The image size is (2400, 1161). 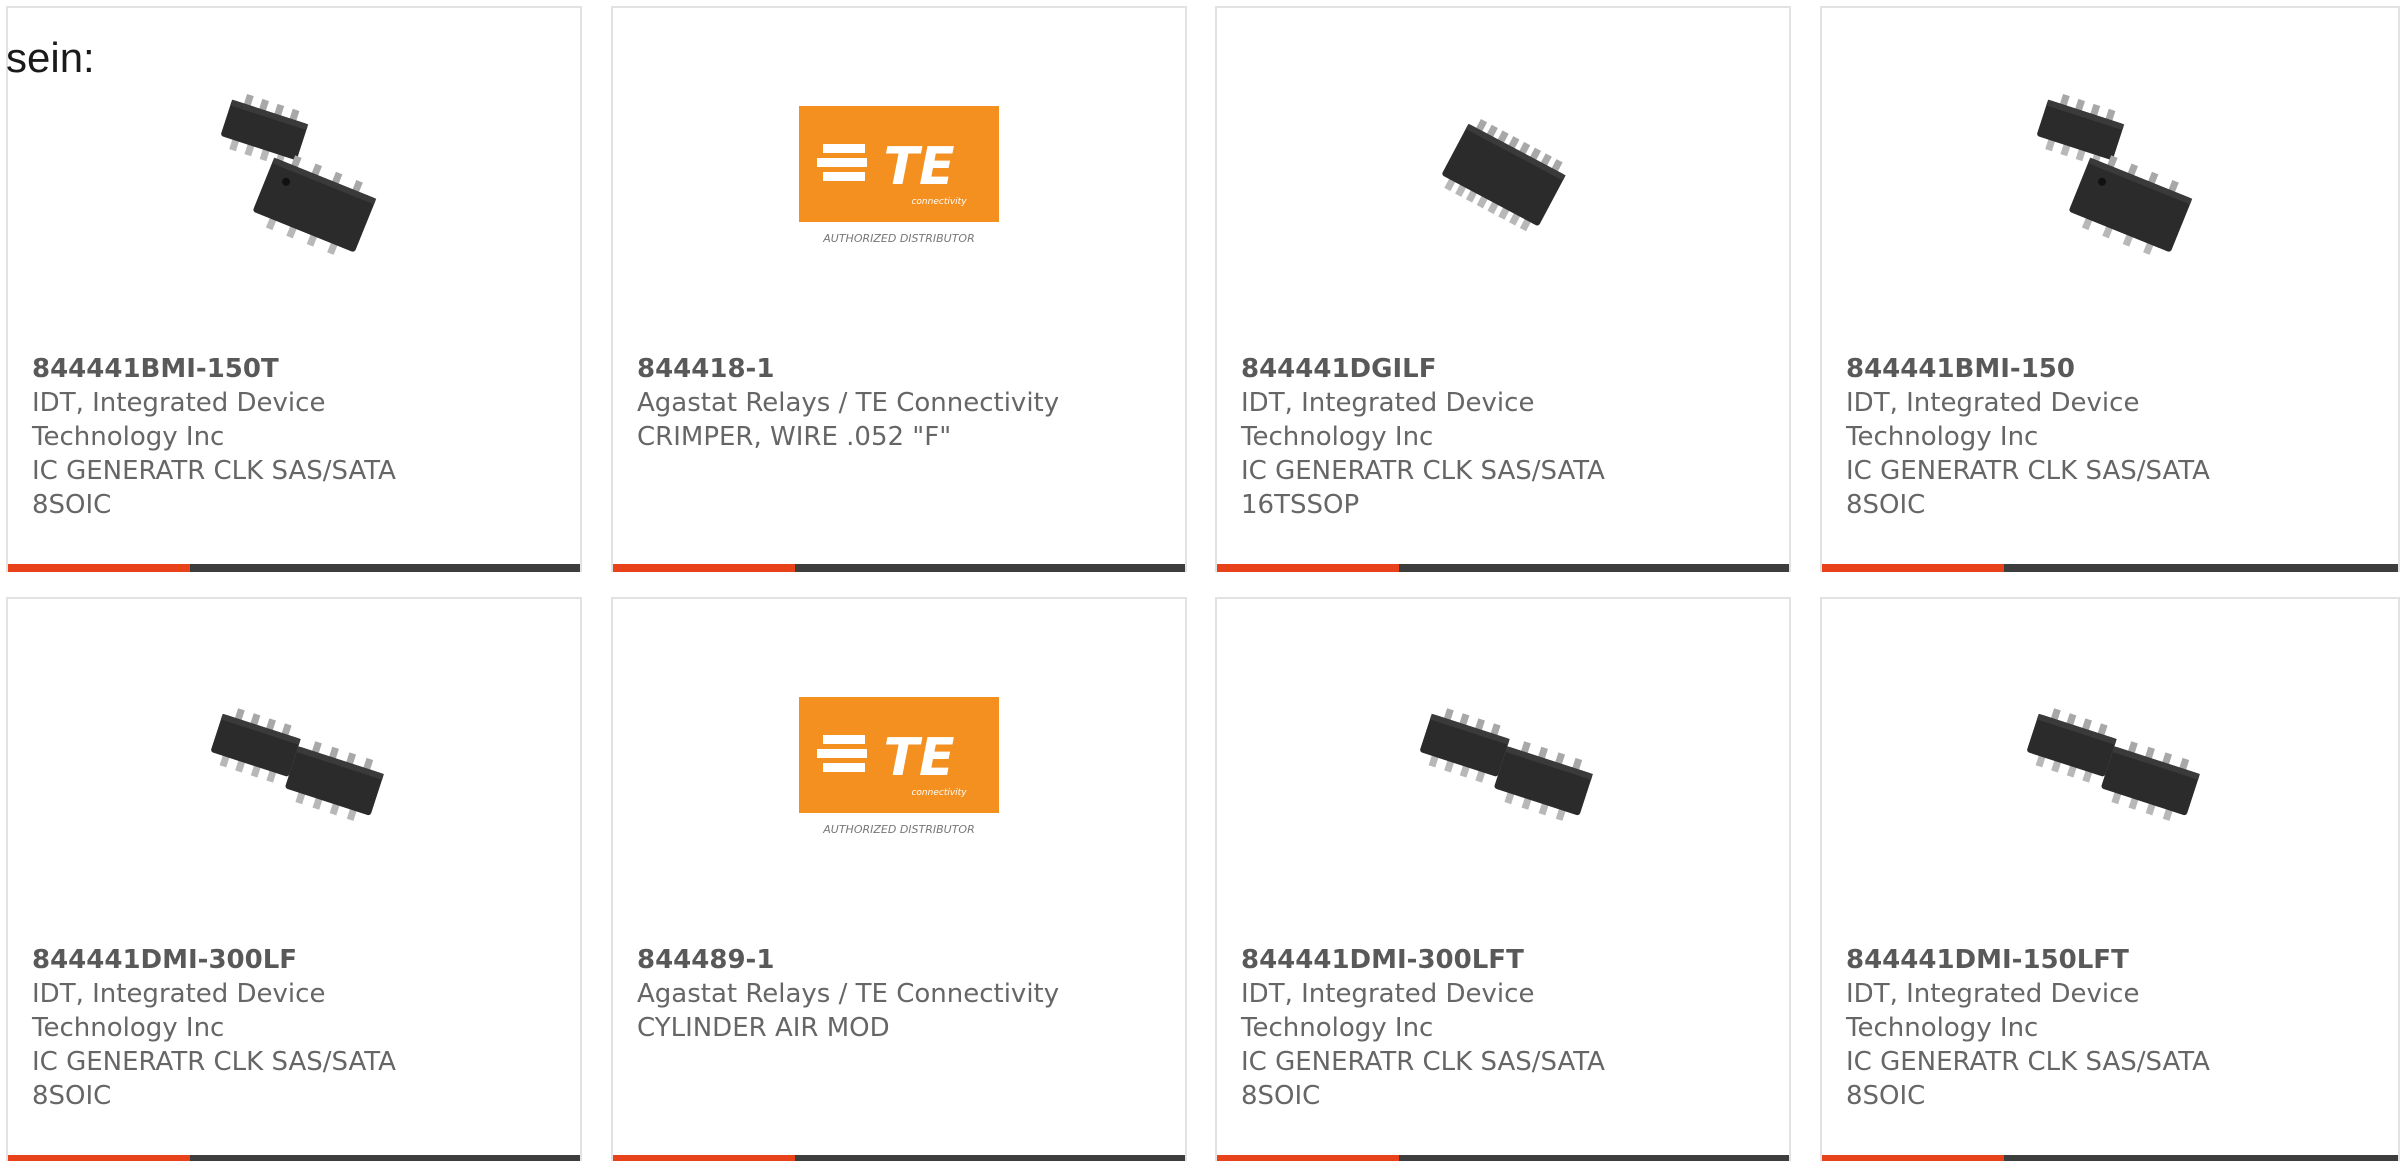 What do you see at coordinates (794, 437) in the screenshot?
I see `description: CRIMPER, WIRE .052 "F"` at bounding box center [794, 437].